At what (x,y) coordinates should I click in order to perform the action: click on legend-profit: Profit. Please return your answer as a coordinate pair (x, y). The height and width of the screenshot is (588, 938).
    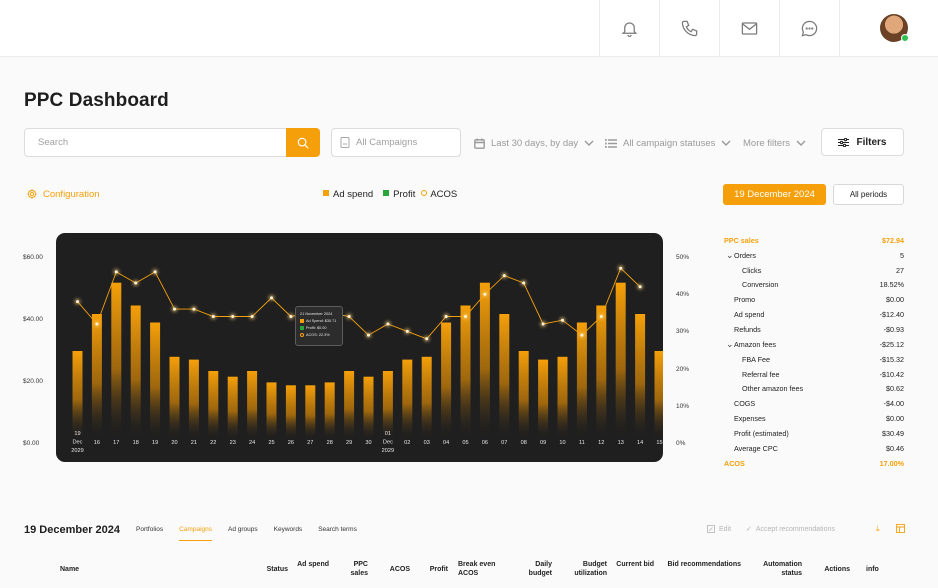
    Looking at the image, I should click on (399, 194).